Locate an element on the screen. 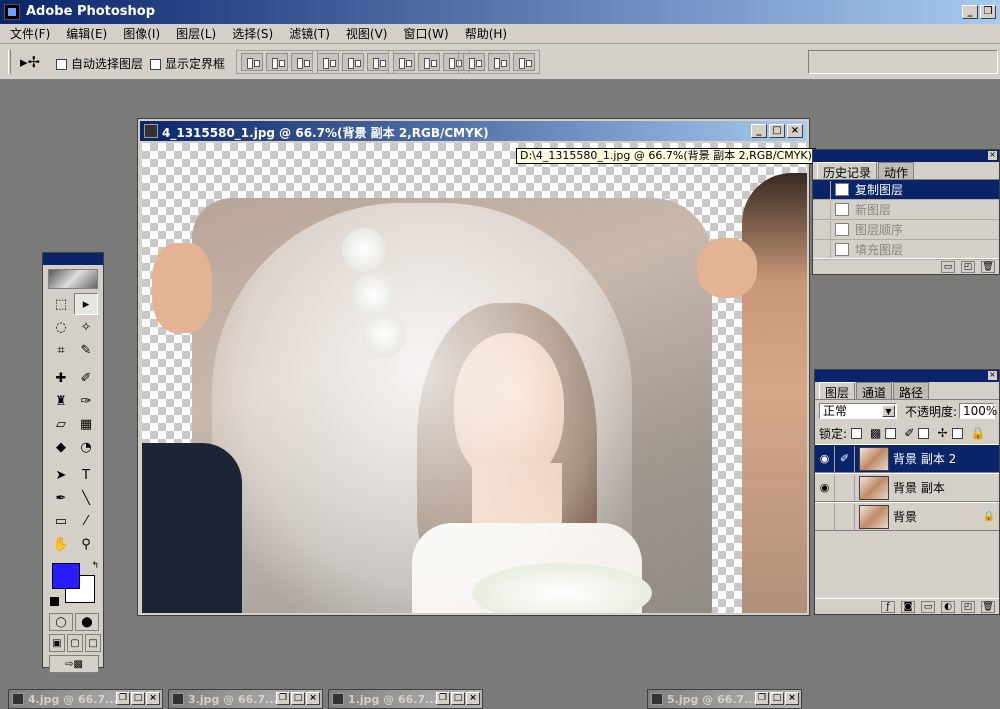 The width and height of the screenshot is (1000, 709). document-maximize-button: □ is located at coordinates (777, 131).